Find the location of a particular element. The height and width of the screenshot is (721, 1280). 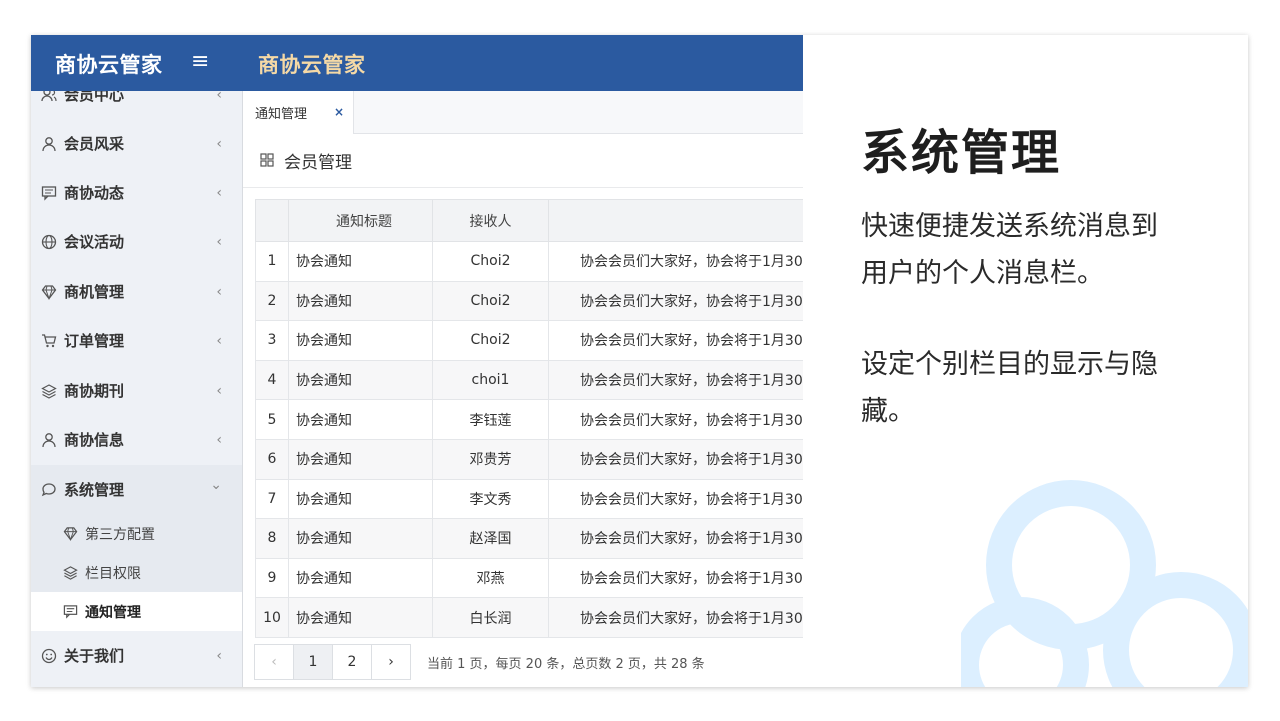

header-title: 商协云管家 is located at coordinates (312, 65).